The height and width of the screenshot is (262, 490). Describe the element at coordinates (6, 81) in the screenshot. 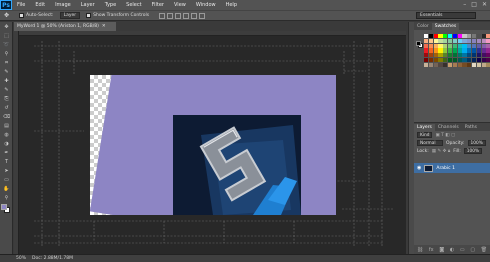

I see `healing-brush-icon: ✚` at that location.